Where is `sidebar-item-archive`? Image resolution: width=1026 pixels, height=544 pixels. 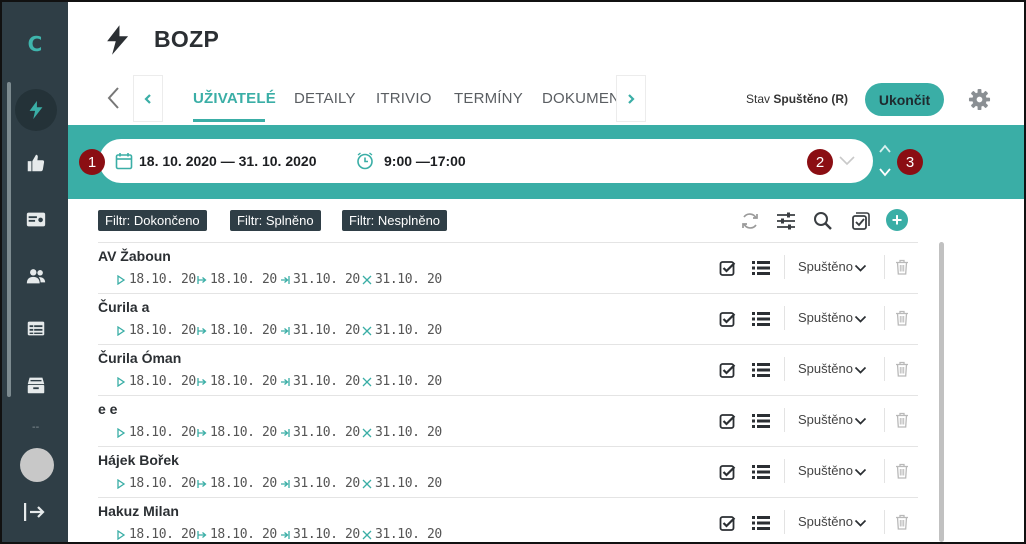
sidebar-item-archive is located at coordinates (36, 385).